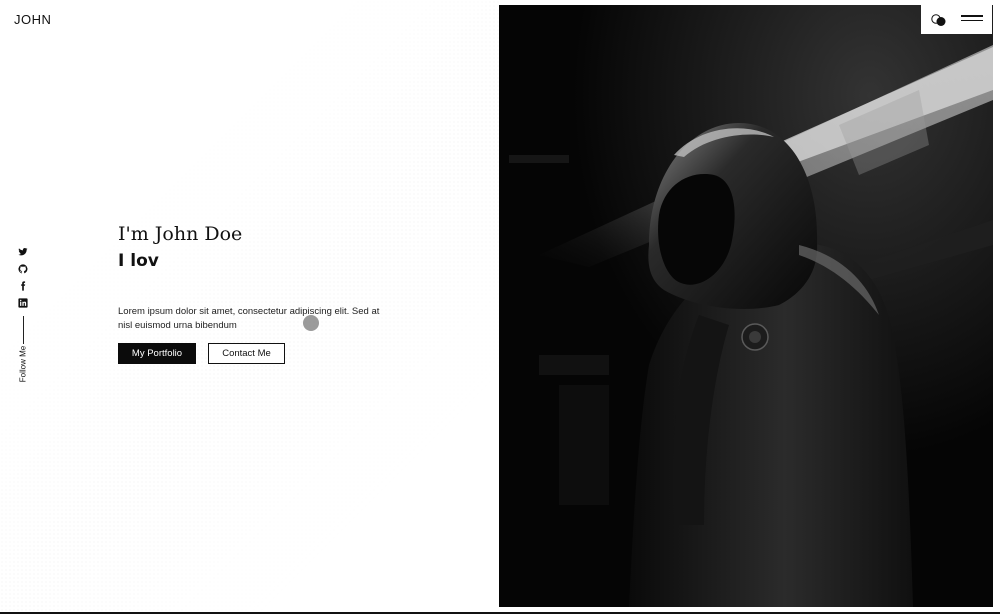 This screenshot has height=614, width=1000. What do you see at coordinates (23, 302) in the screenshot?
I see `linkedin-icon` at bounding box center [23, 302].